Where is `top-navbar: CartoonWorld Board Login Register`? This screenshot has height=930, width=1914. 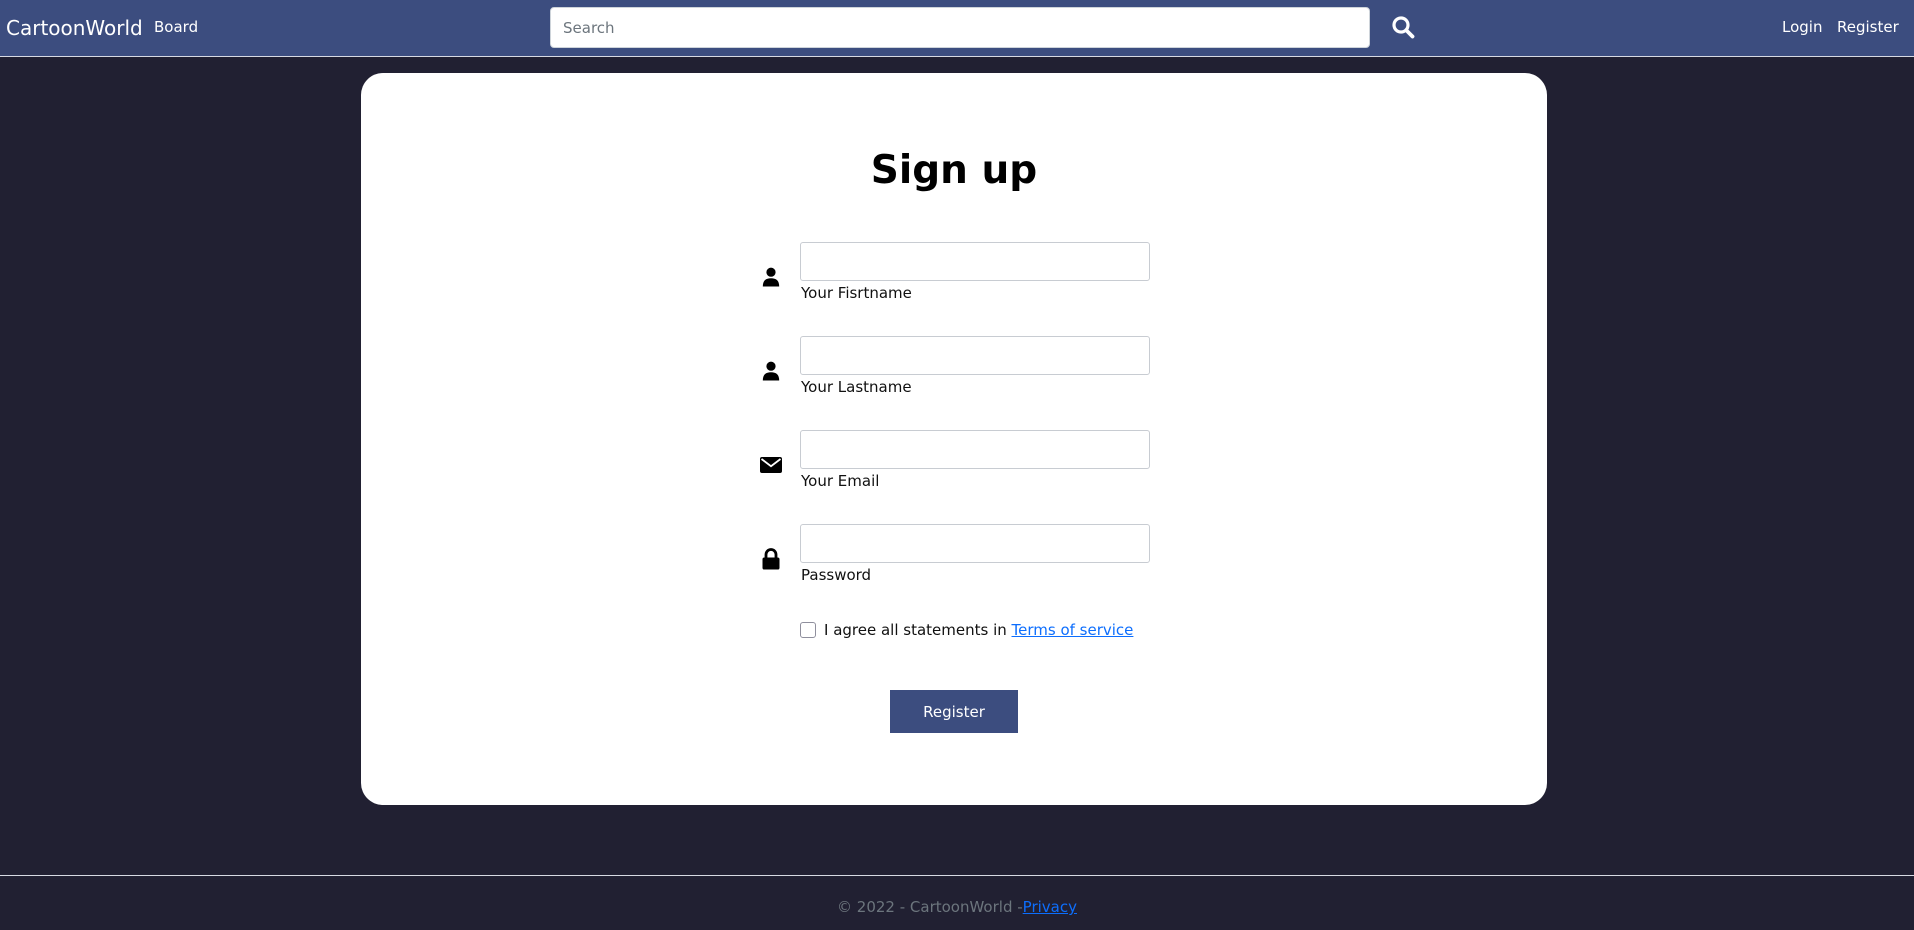
top-navbar: CartoonWorld Board Login Register is located at coordinates (957, 28).